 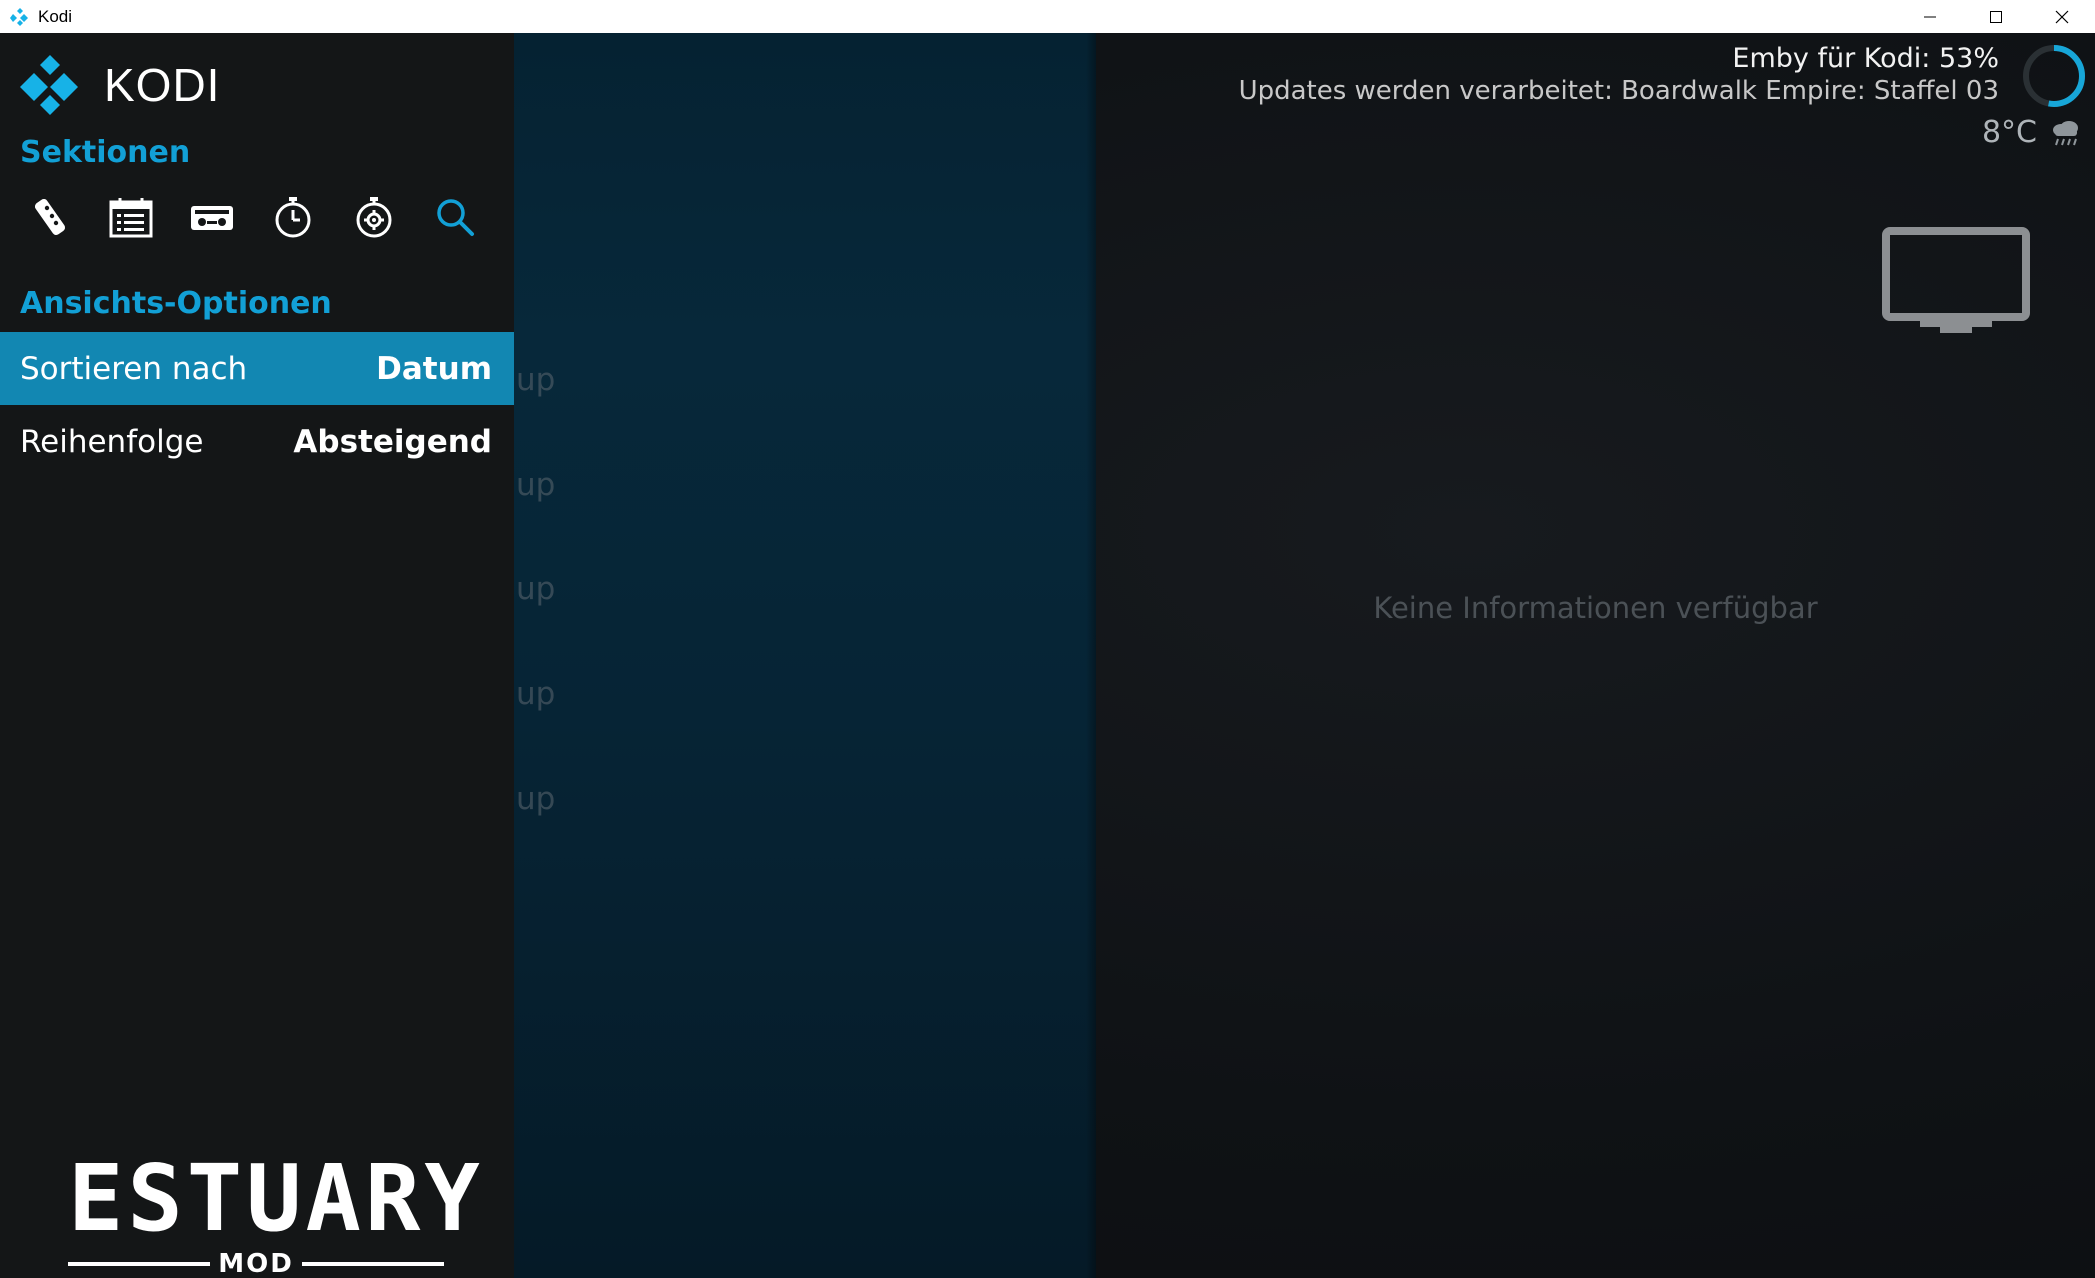 What do you see at coordinates (434, 368) in the screenshot?
I see `option-value: Datum` at bounding box center [434, 368].